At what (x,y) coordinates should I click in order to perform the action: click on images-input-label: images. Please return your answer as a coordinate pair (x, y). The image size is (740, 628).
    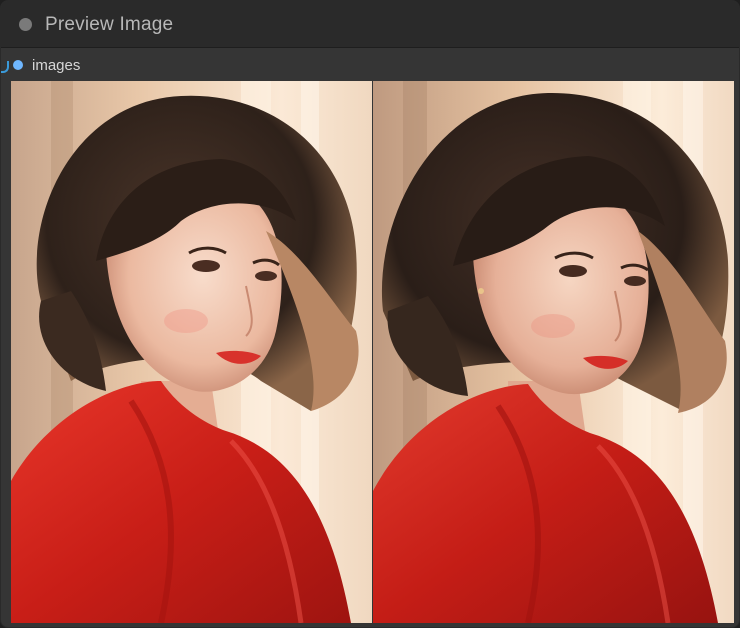
    Looking at the image, I should click on (56, 65).